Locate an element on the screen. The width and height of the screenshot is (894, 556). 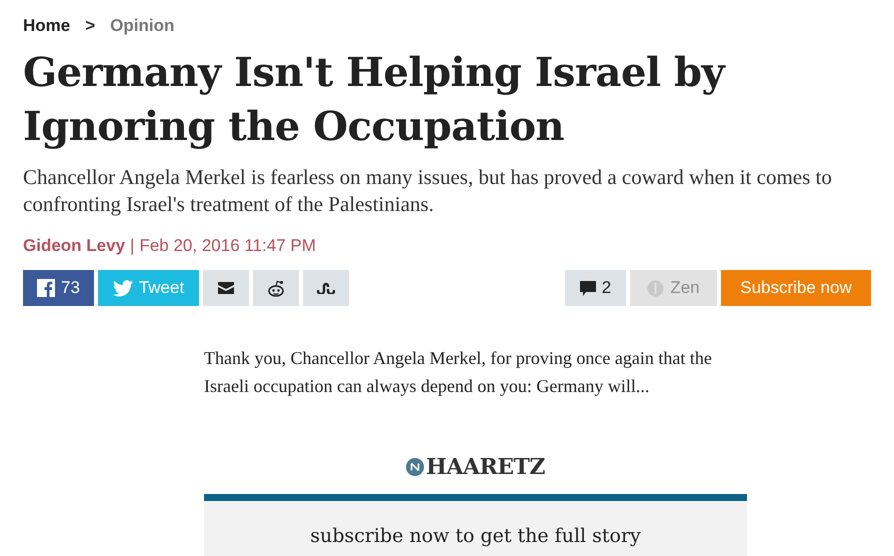
reddit-share-button is located at coordinates (276, 288).